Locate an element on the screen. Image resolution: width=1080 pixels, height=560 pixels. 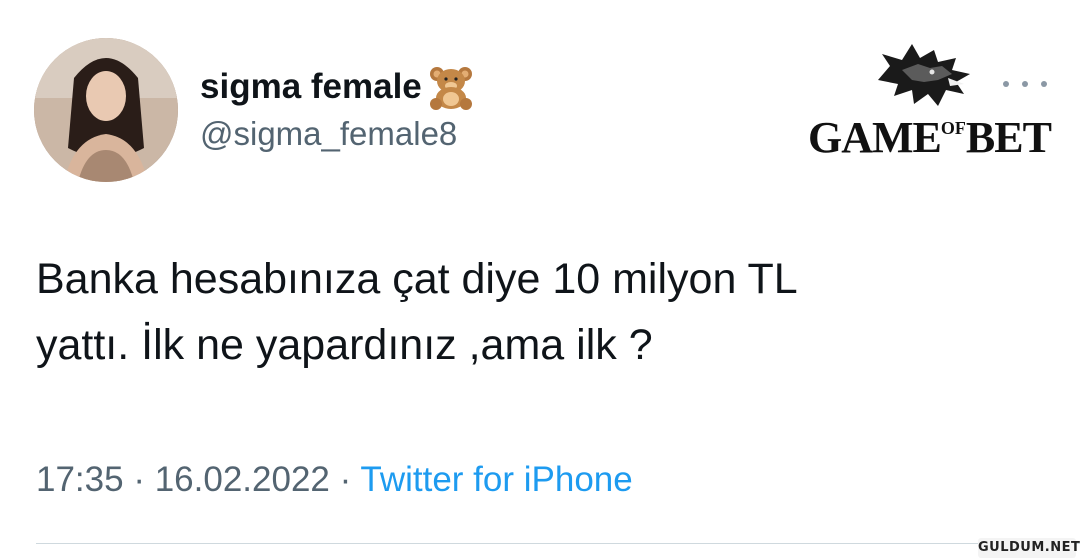
tweet-text-line: yattı. İlk ne yapardınız ,ama ilk ? is located at coordinates (344, 345).